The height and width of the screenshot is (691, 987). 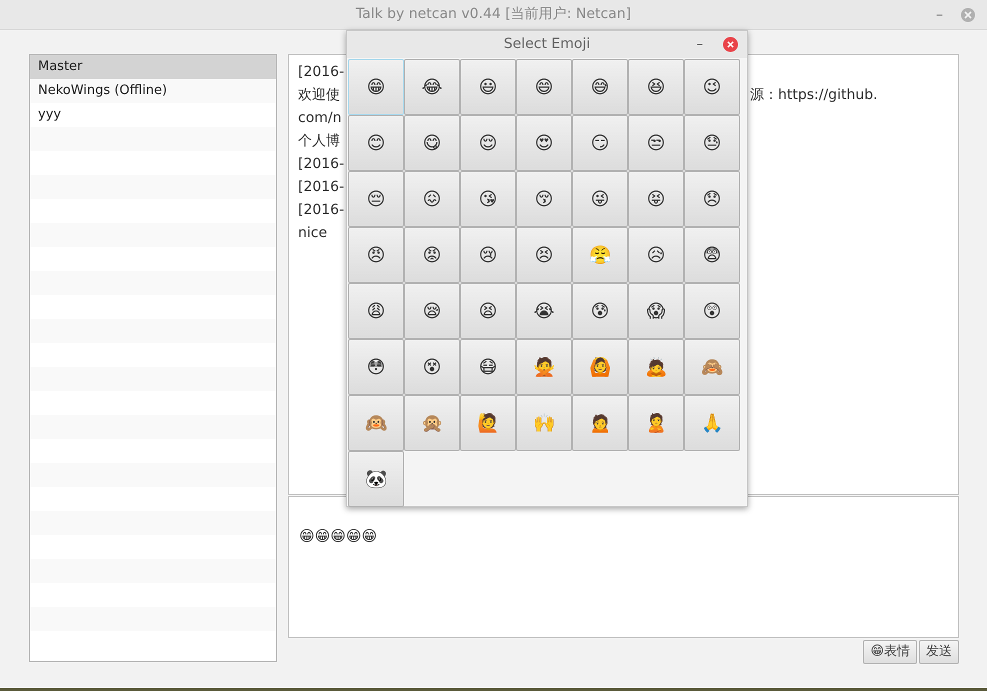 What do you see at coordinates (320, 118) in the screenshot?
I see `chat-line: com/n` at bounding box center [320, 118].